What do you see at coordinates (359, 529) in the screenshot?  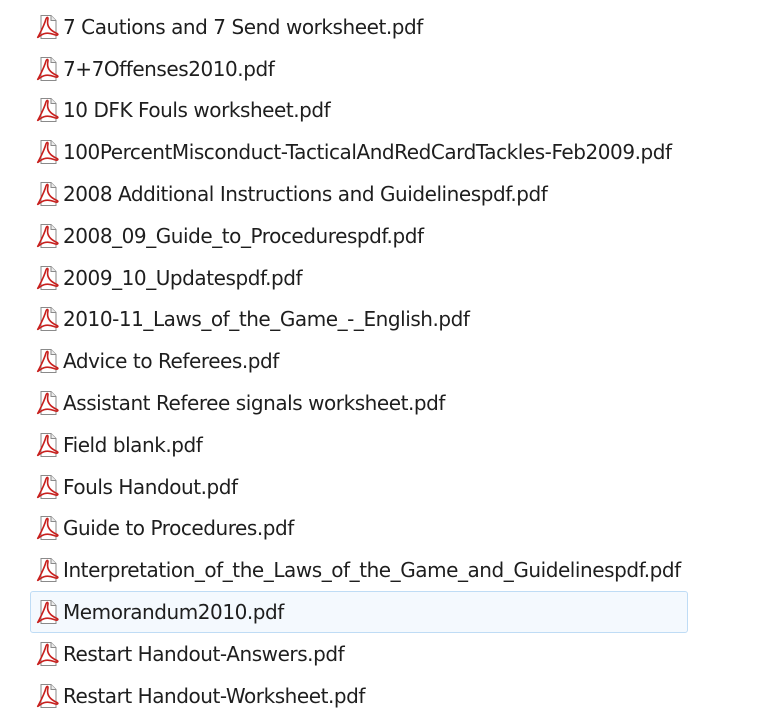 I see `file-list-item: Guide to Procedures.pdf` at bounding box center [359, 529].